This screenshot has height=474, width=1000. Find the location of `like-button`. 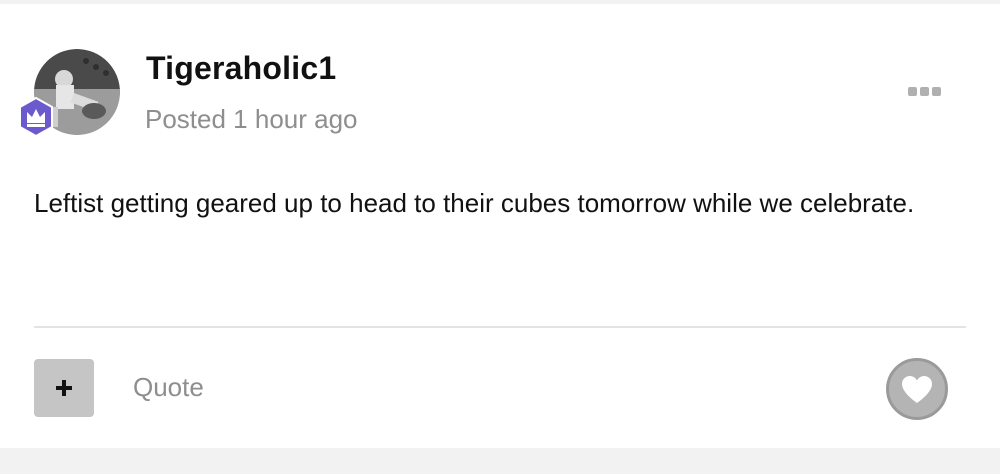

like-button is located at coordinates (917, 389).